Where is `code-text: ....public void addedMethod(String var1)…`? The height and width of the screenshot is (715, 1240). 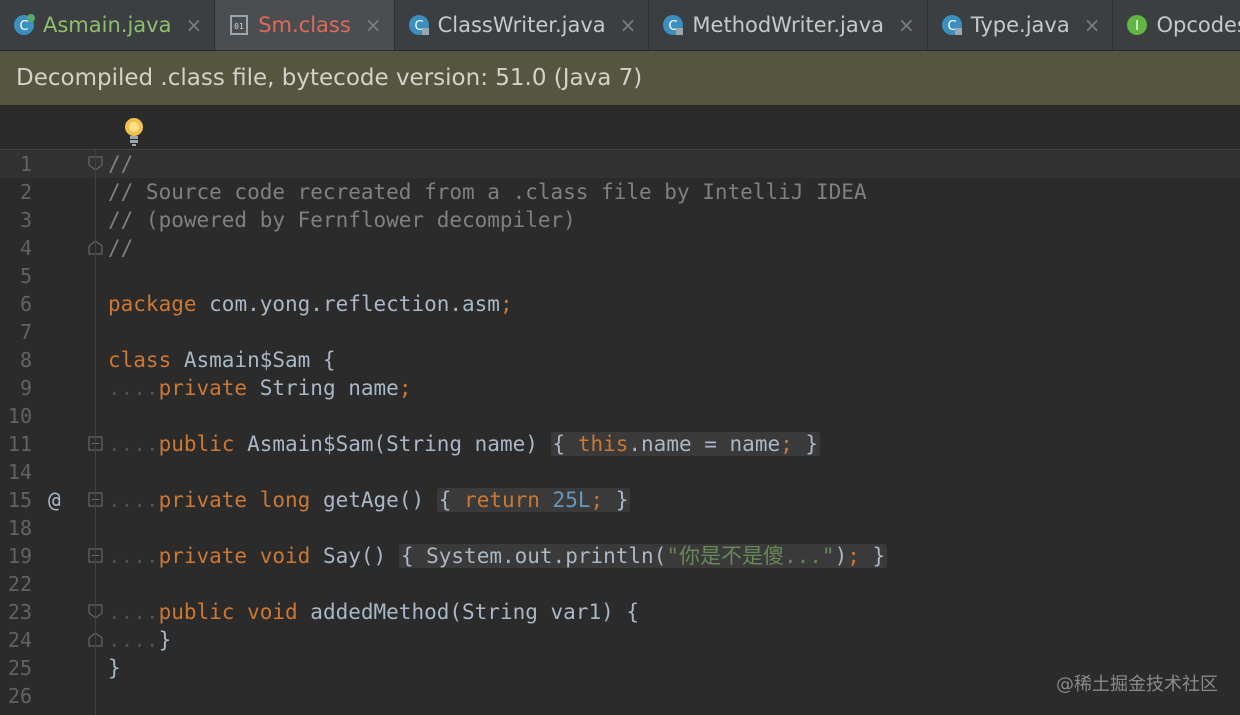 code-text: ....public void addedMethod(String var1)… is located at coordinates (374, 612).